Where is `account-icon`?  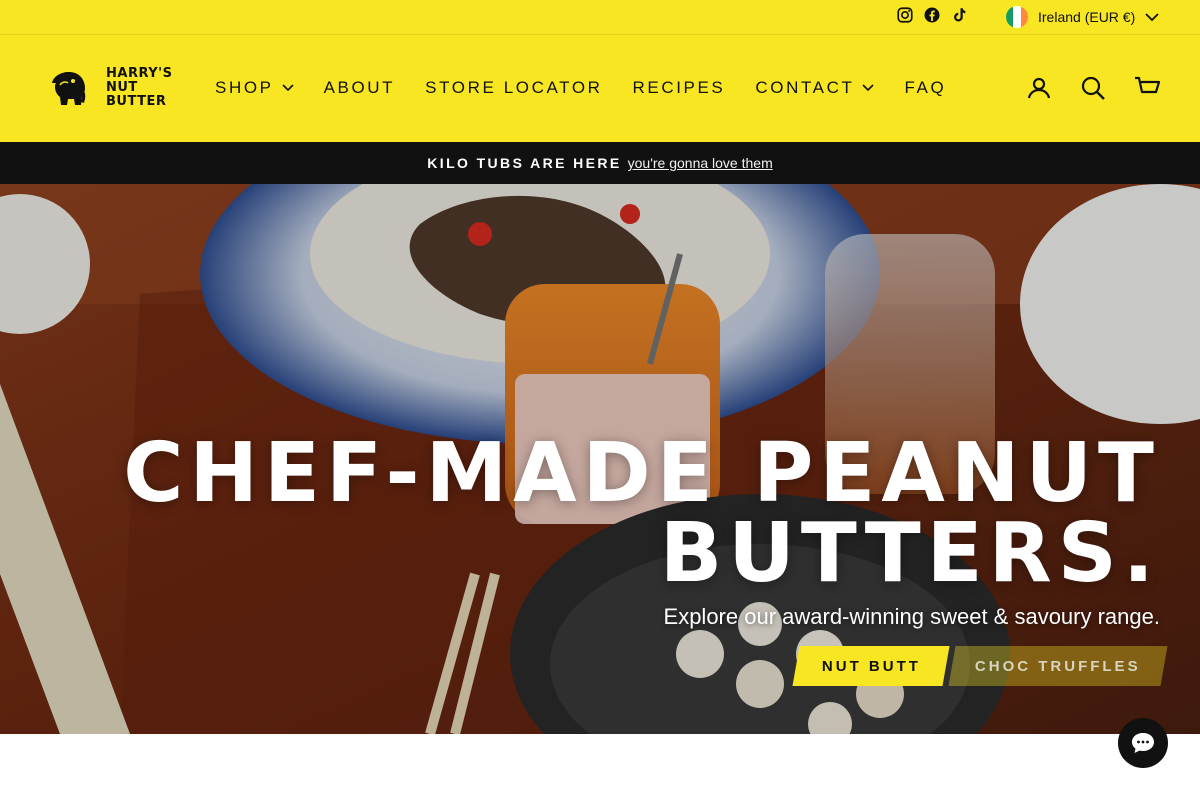 account-icon is located at coordinates (1039, 88).